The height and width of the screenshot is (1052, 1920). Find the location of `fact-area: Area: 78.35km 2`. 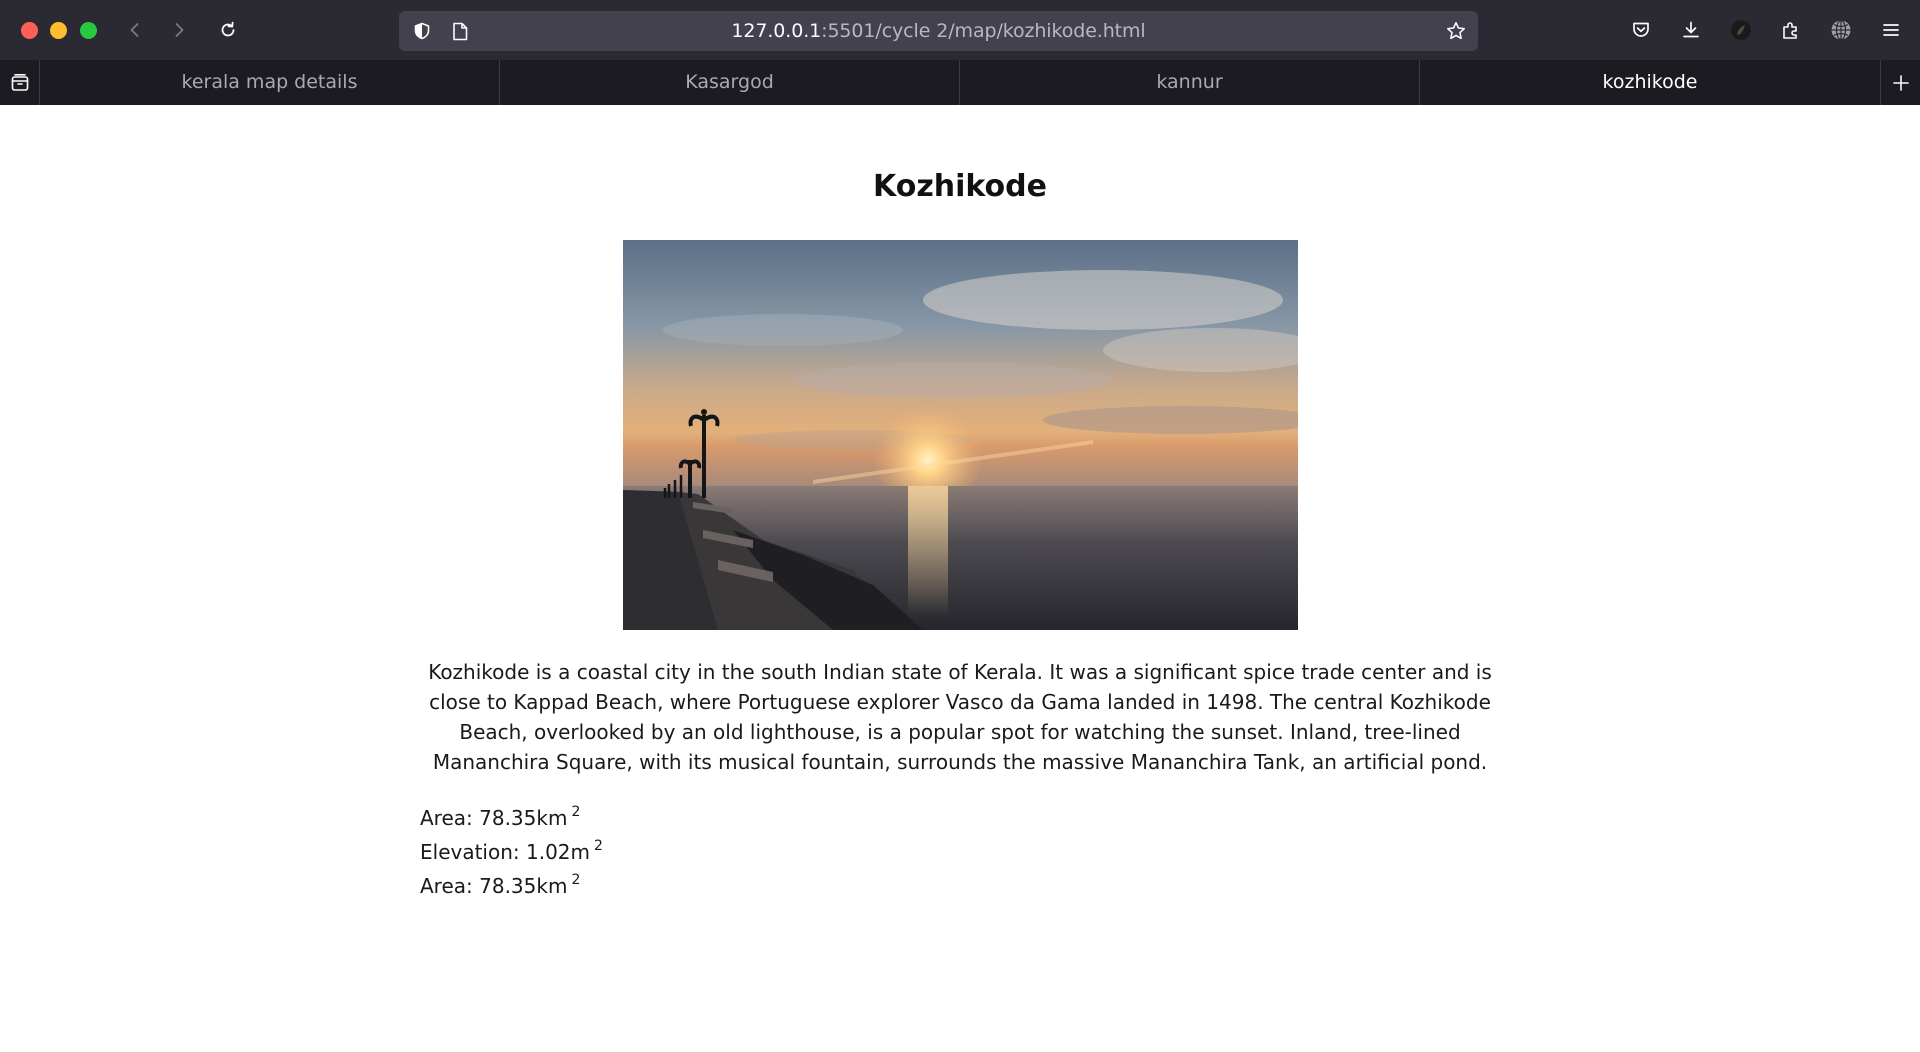

fact-area: Area: 78.35km 2 is located at coordinates (511, 818).